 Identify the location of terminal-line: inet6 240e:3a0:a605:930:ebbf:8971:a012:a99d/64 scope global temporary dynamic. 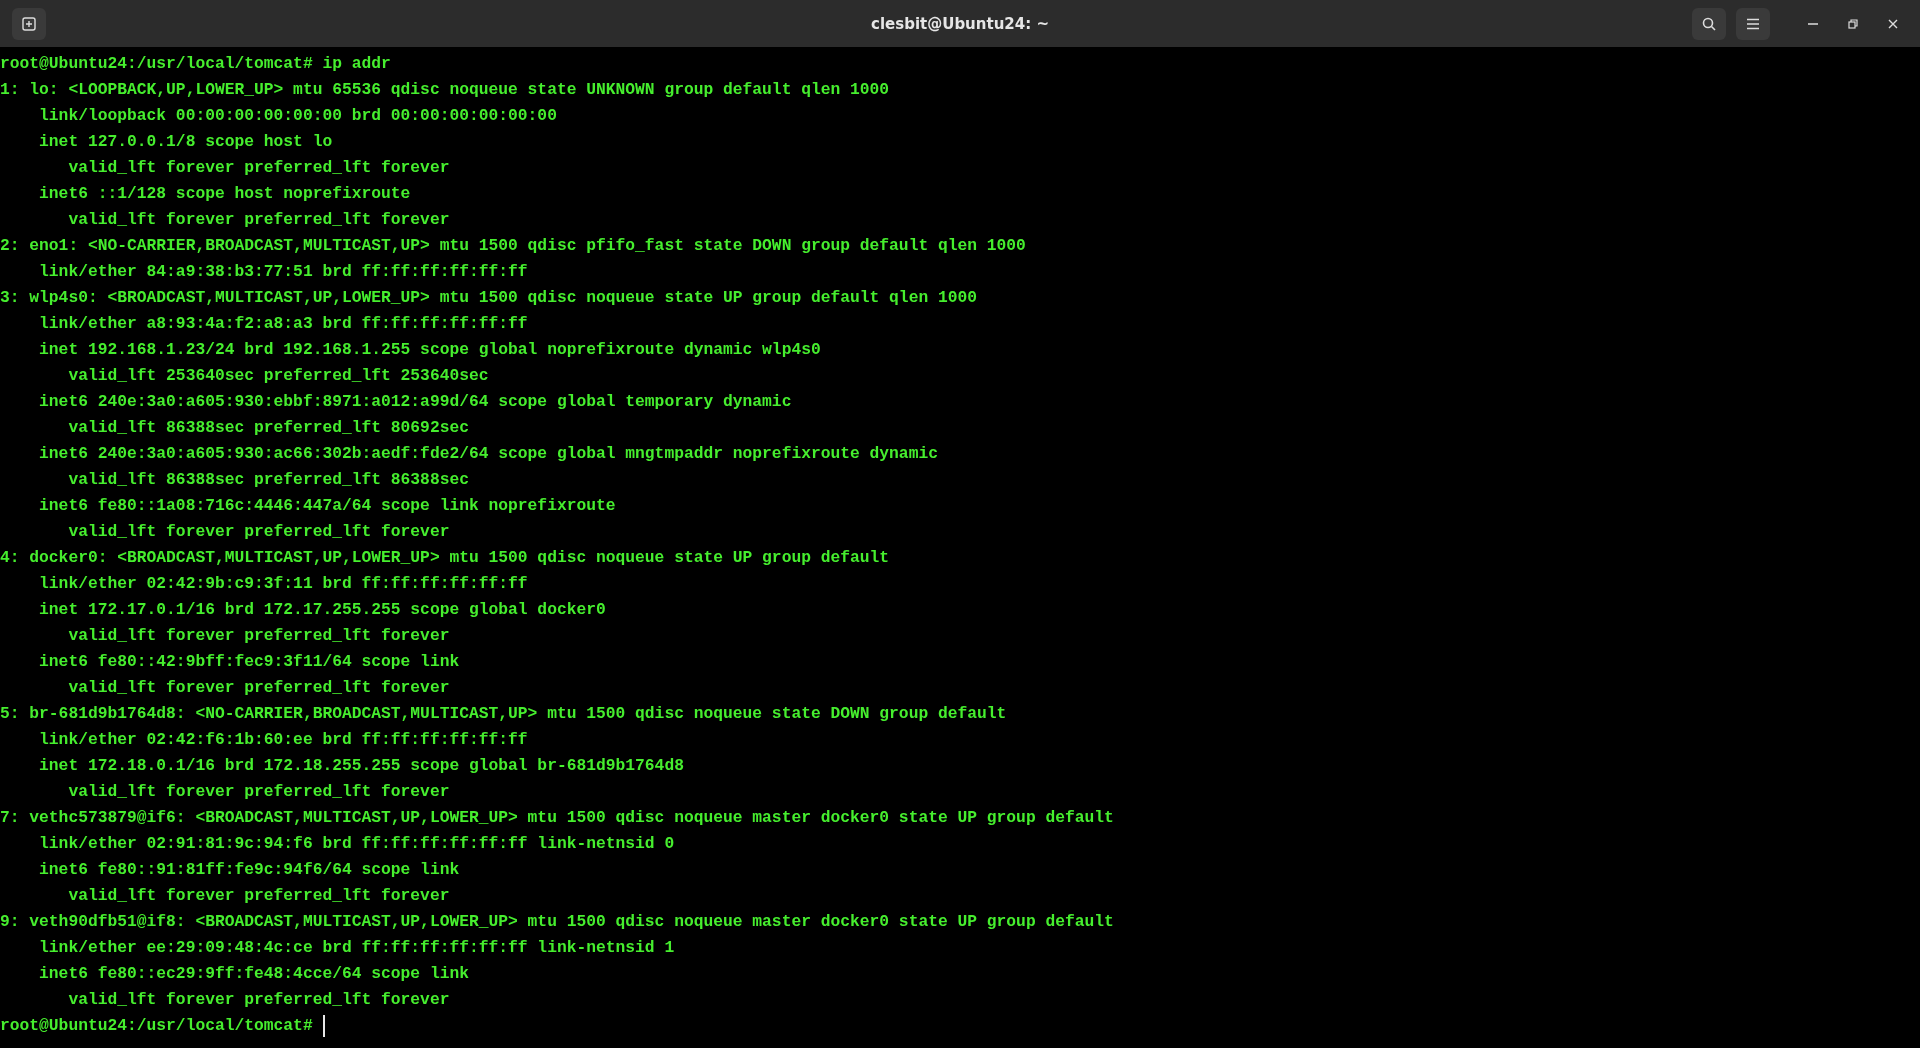
(415, 402).